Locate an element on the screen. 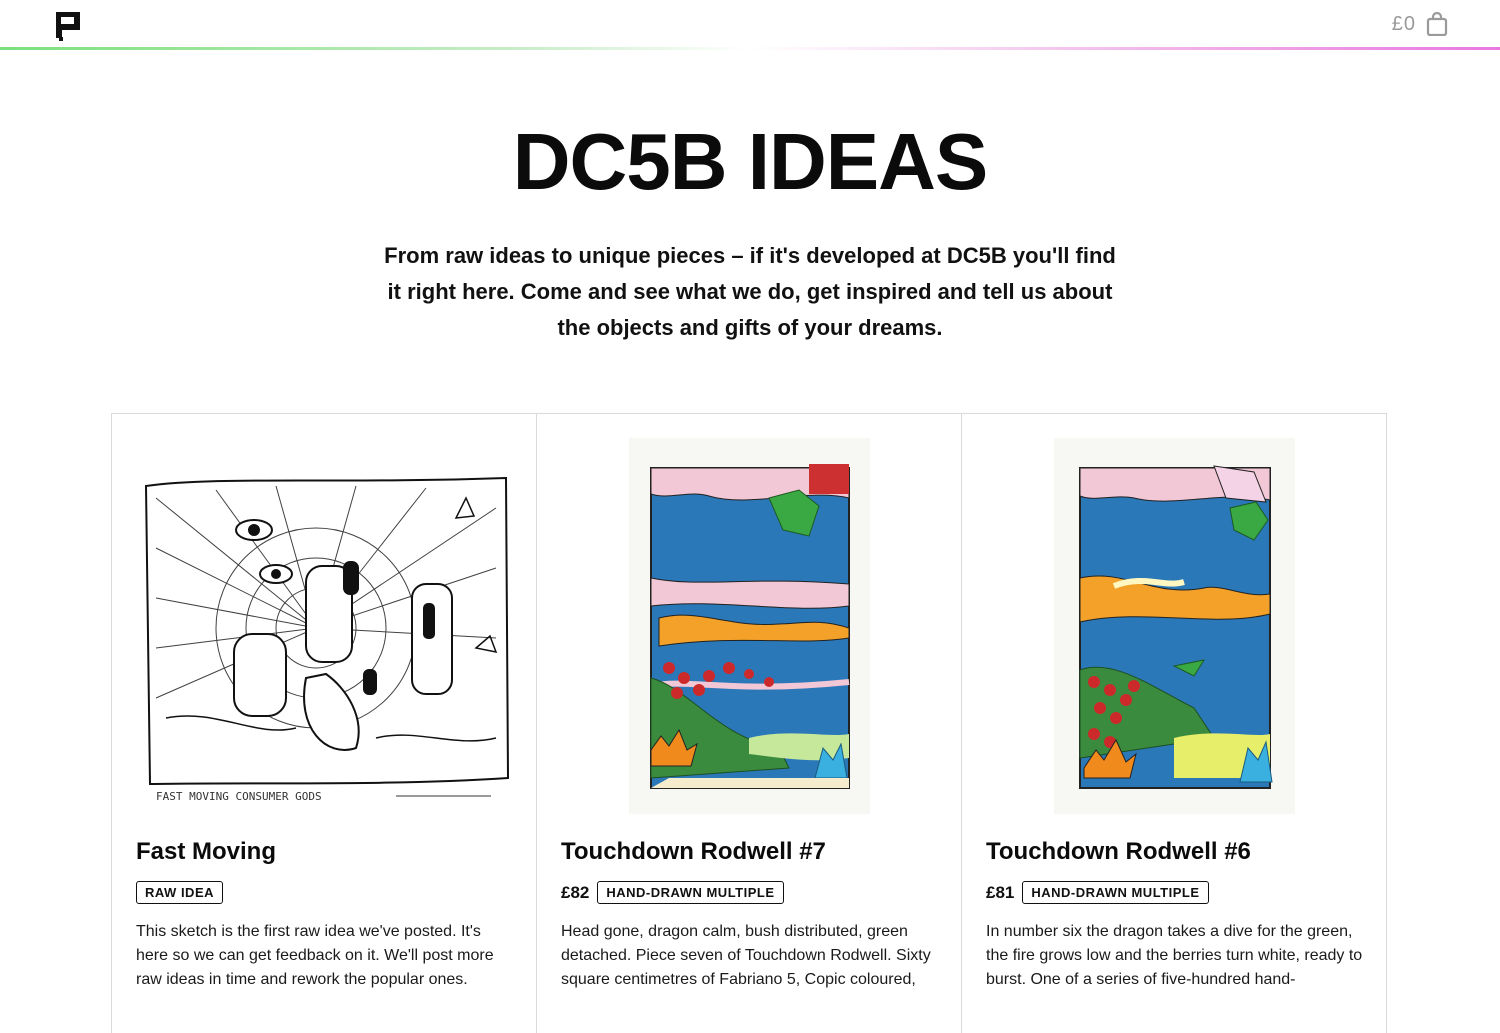 Image resolution: width=1500 pixels, height=1033 pixels. product-price: £81 is located at coordinates (1000, 892).